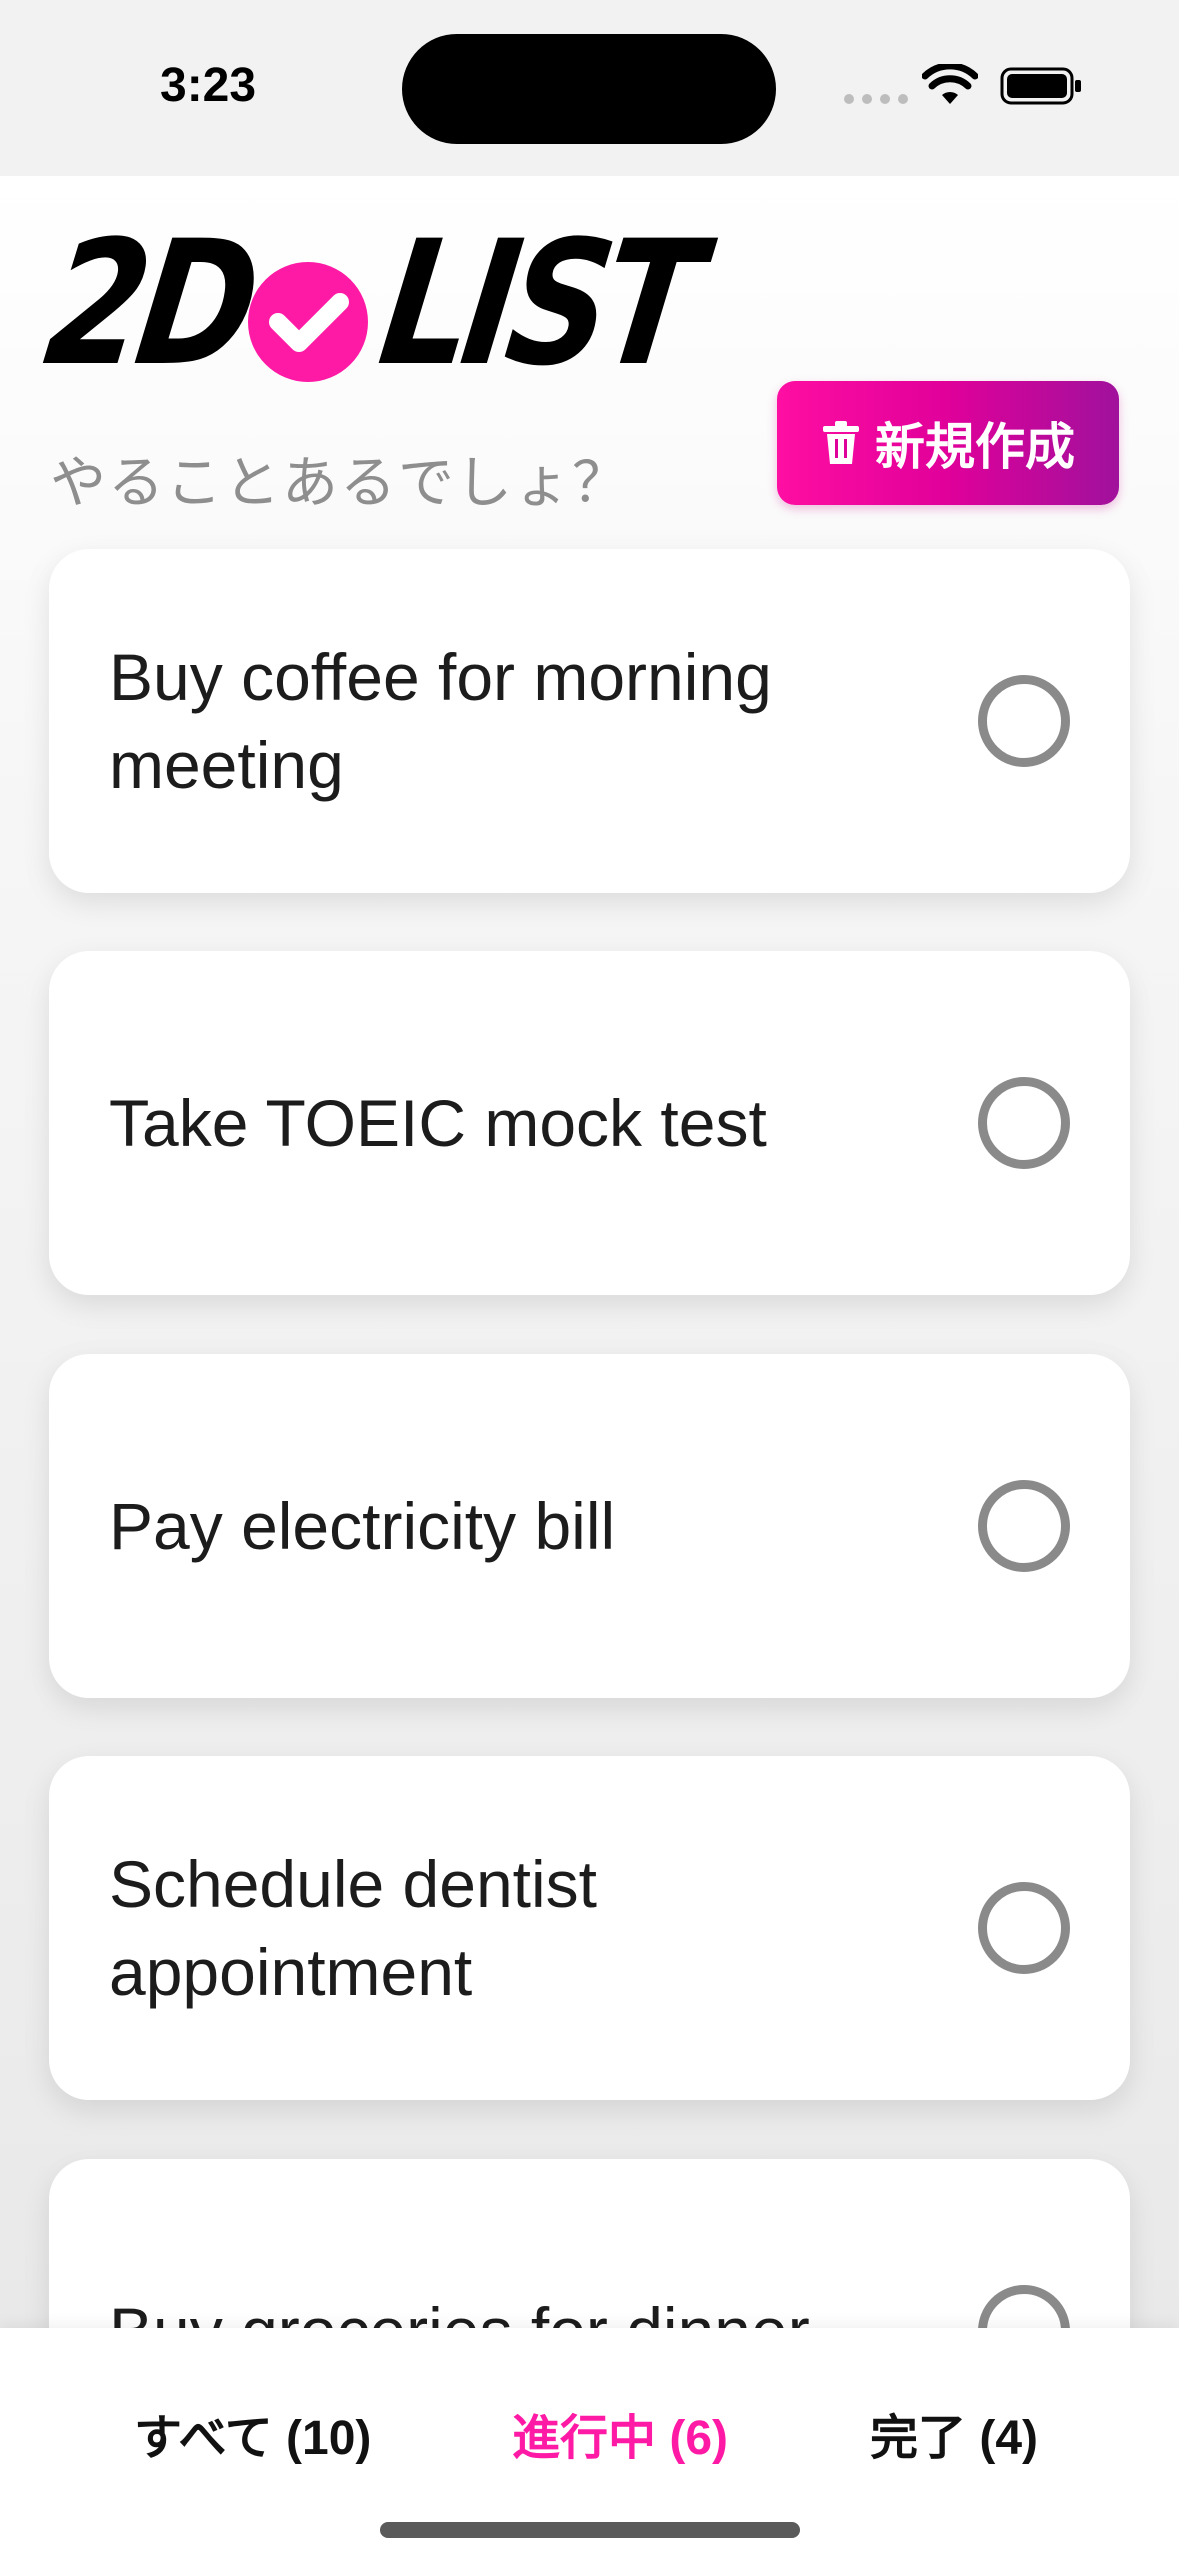 The height and width of the screenshot is (2556, 1179). What do you see at coordinates (537, 303) in the screenshot?
I see `logo-text-right: LIST` at bounding box center [537, 303].